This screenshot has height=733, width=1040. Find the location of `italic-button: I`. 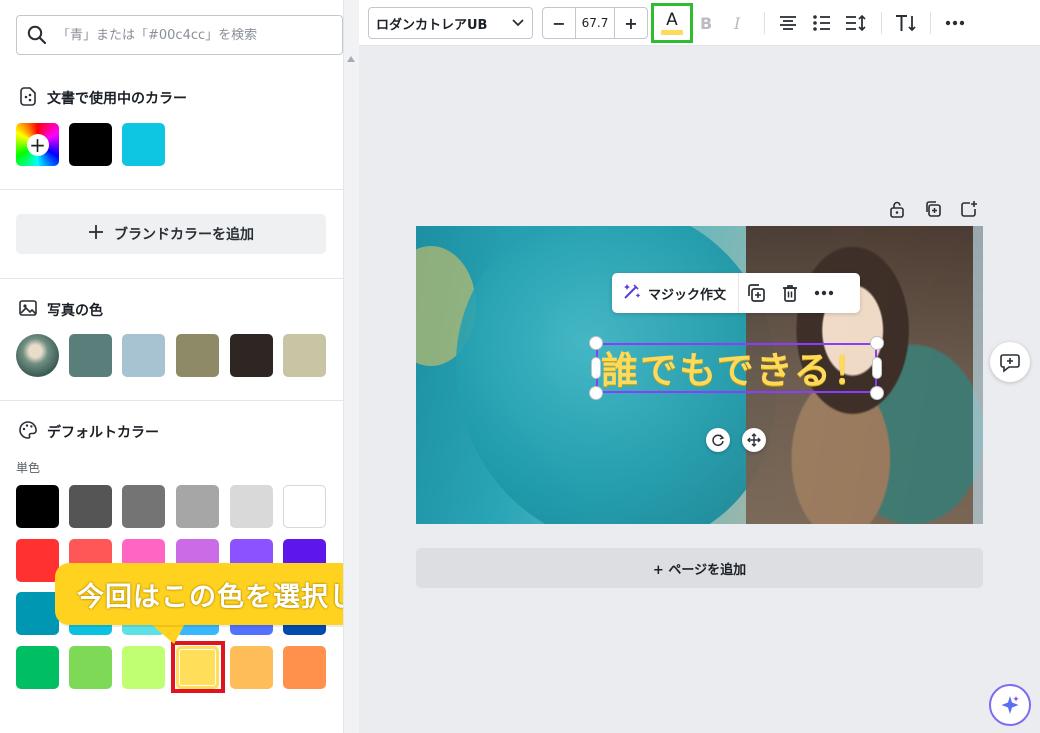

italic-button: I is located at coordinates (739, 23).